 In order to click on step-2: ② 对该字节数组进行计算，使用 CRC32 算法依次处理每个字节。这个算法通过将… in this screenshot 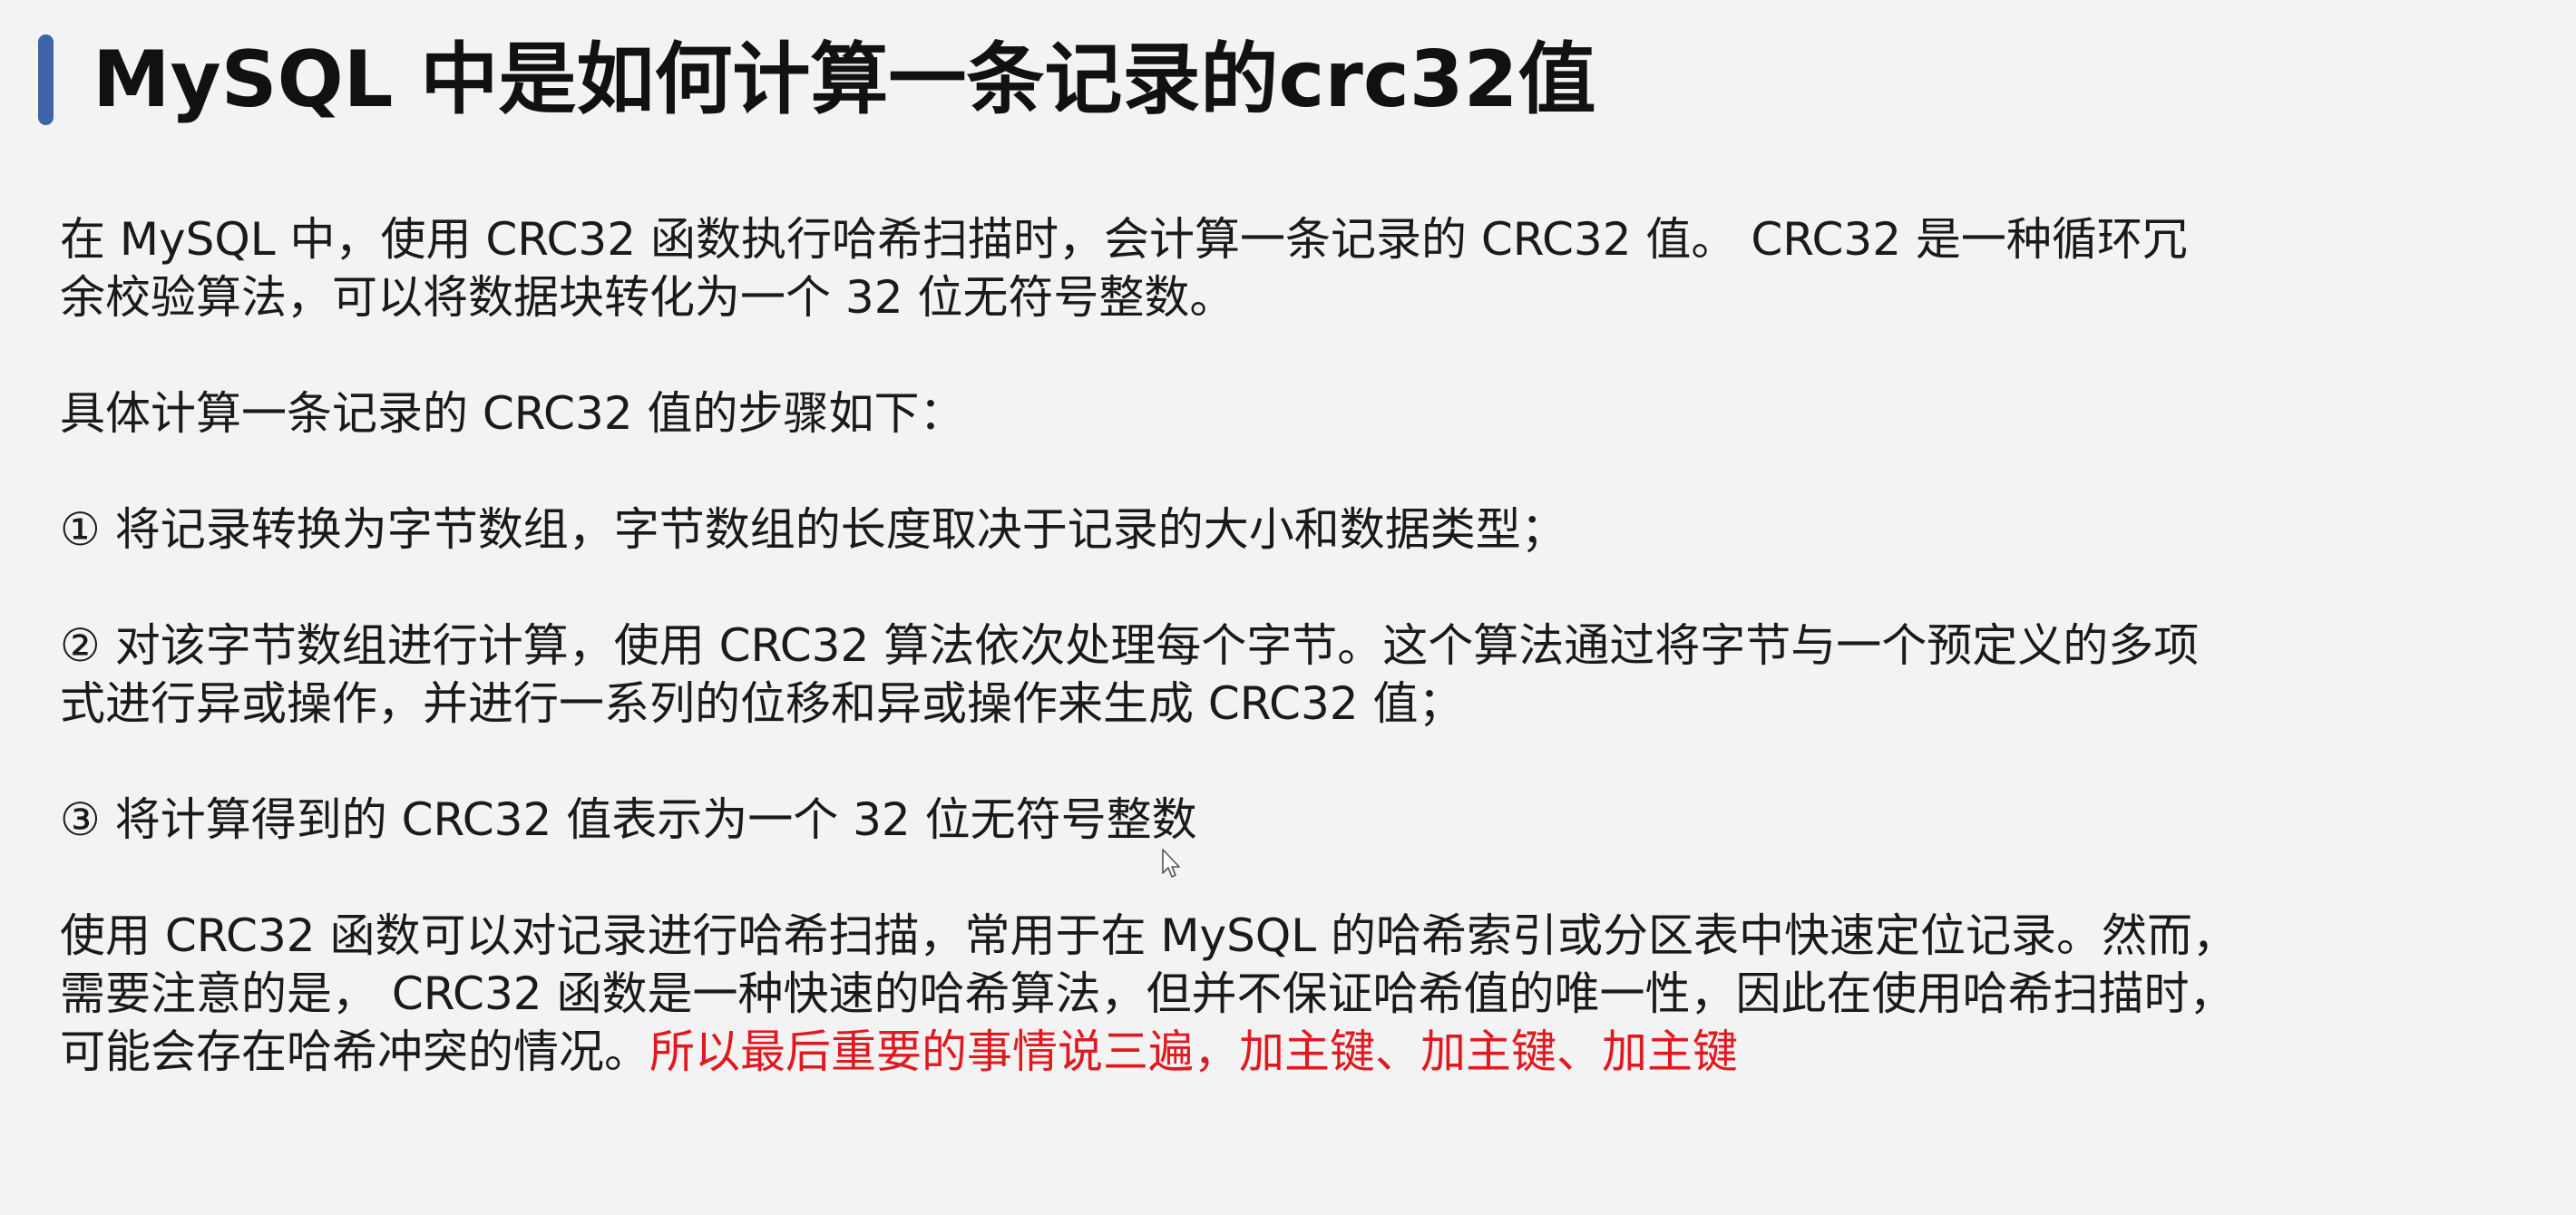, I will do `click(1307, 675)`.